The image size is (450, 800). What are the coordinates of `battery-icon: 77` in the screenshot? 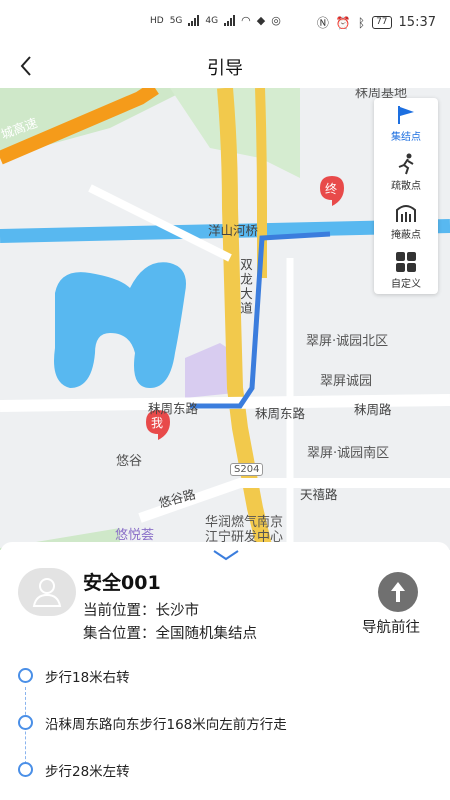 It's located at (382, 22).